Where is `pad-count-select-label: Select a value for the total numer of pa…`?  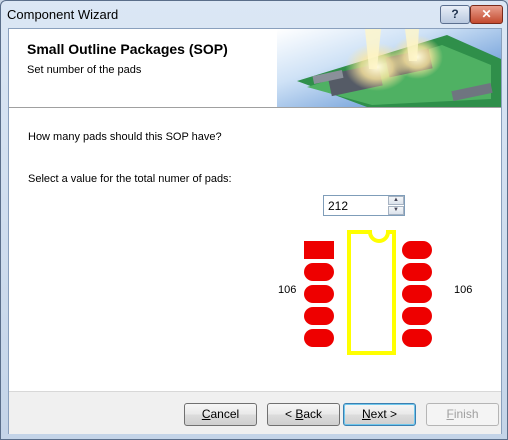
pad-count-select-label: Select a value for the total numer of pa… is located at coordinates (130, 179).